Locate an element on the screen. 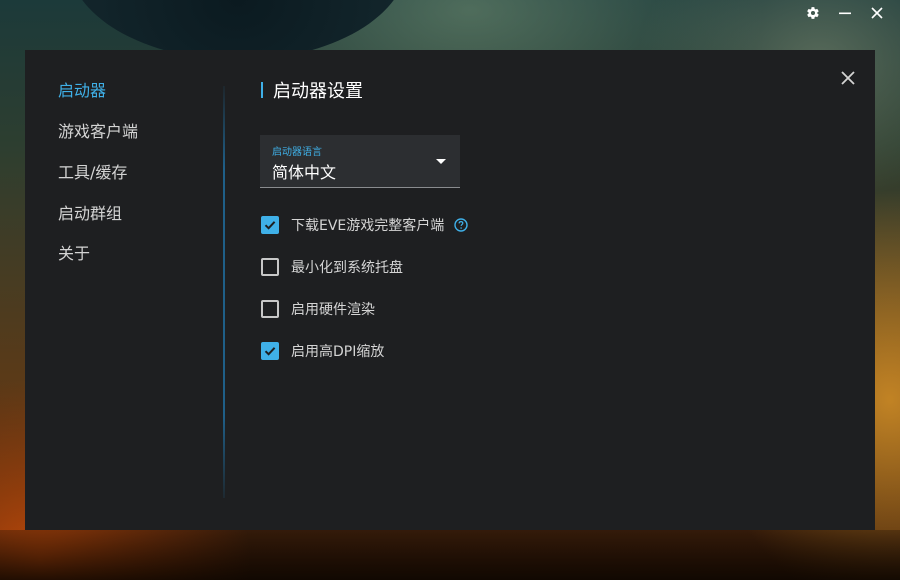 This screenshot has height=580, width=900. sidebar-item-tools-cache: 工具/缓存 is located at coordinates (92, 171).